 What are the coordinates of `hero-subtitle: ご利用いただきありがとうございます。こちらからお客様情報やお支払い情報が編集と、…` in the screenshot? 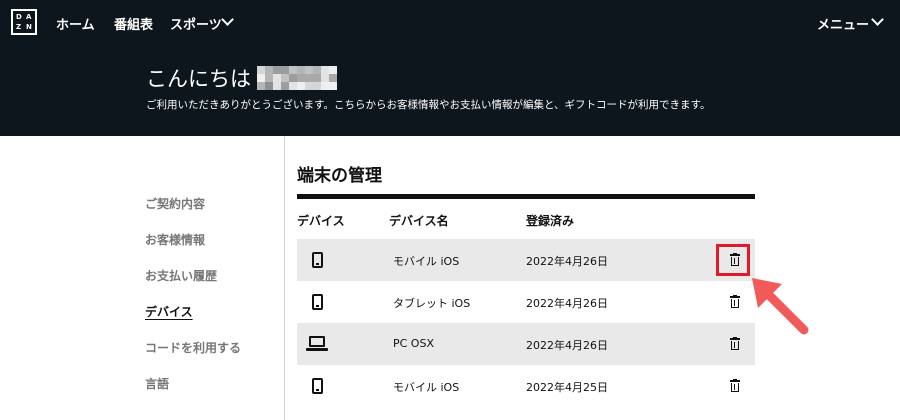 It's located at (428, 105).